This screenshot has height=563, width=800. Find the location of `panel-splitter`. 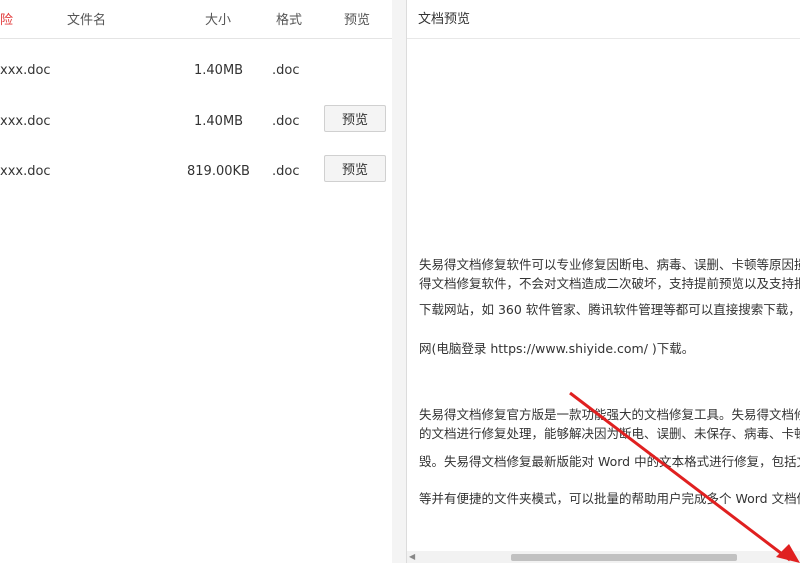

panel-splitter is located at coordinates (399, 281).